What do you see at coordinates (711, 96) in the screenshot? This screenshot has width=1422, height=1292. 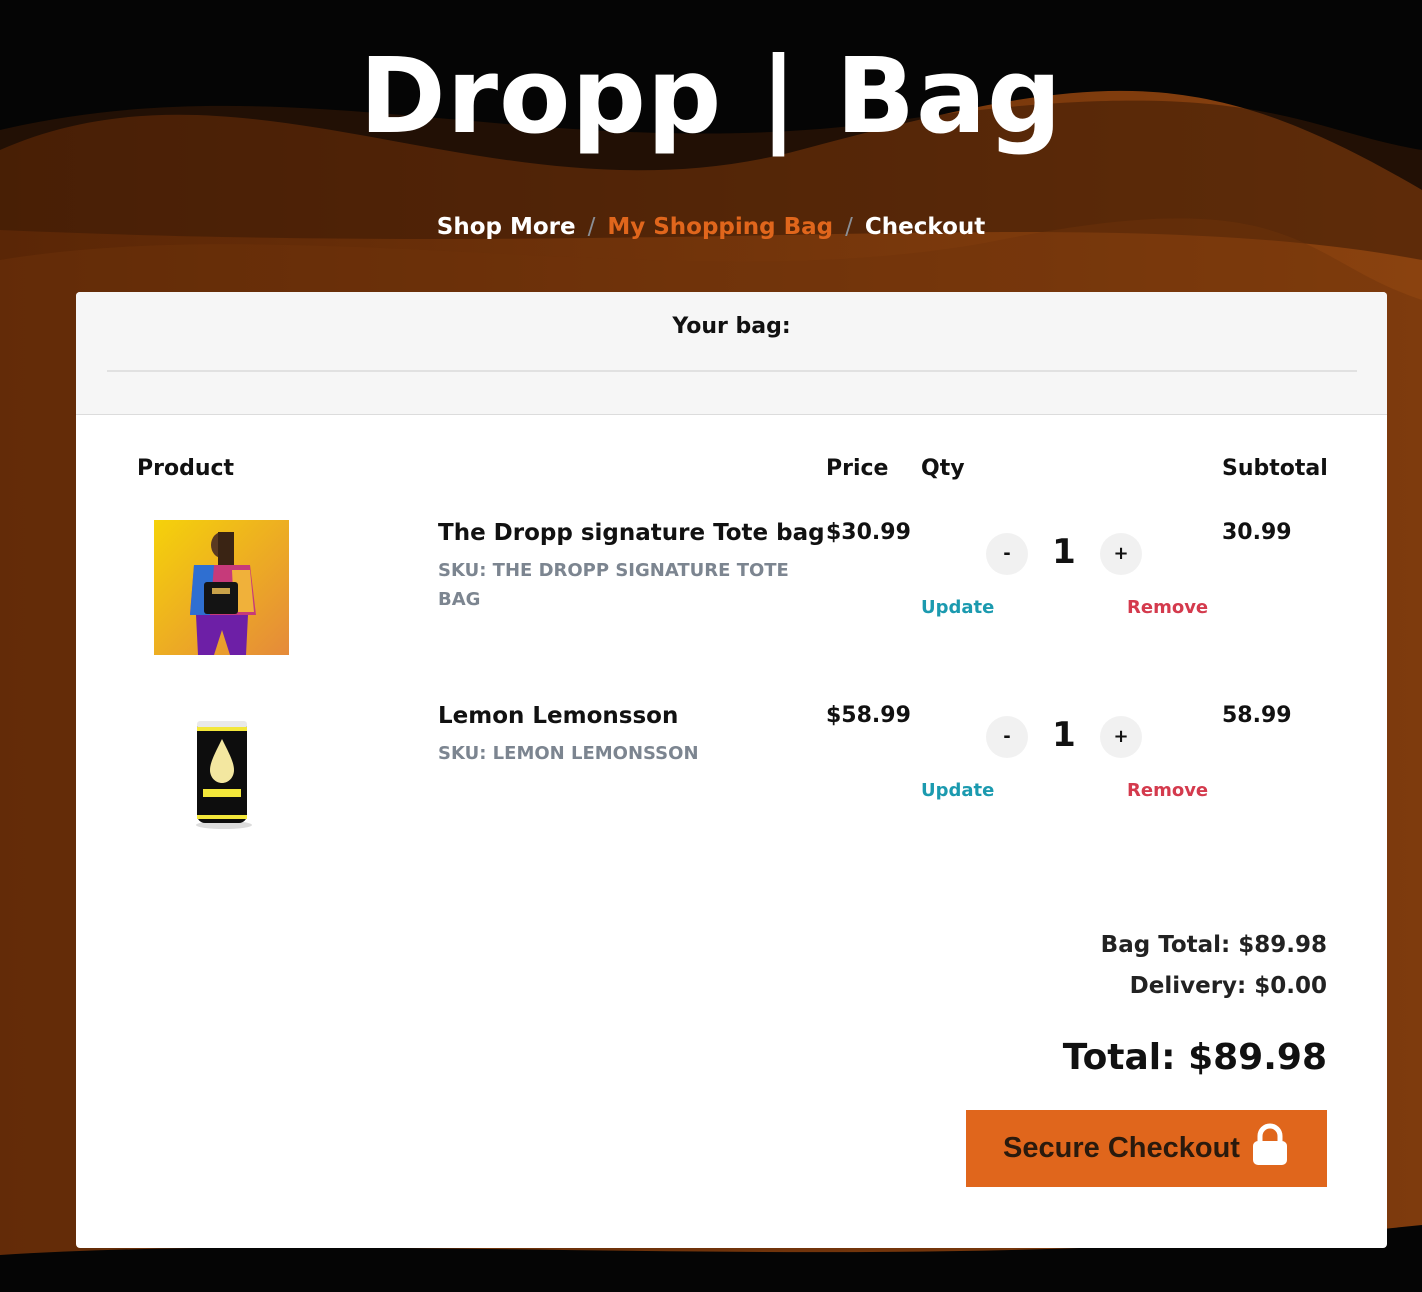 I see `page-title: Dropp | Bag` at bounding box center [711, 96].